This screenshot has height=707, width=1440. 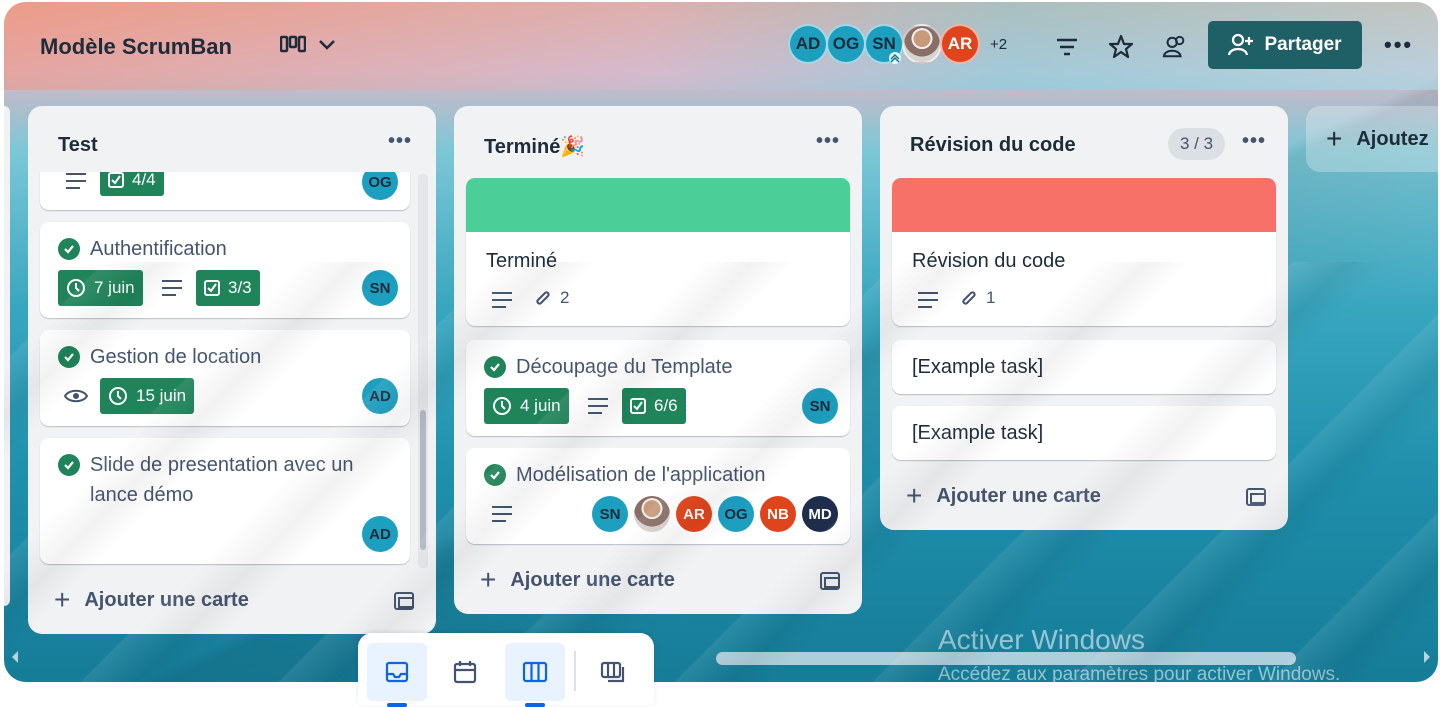 What do you see at coordinates (895, 58) in the screenshot?
I see `admin-chevron-icon` at bounding box center [895, 58].